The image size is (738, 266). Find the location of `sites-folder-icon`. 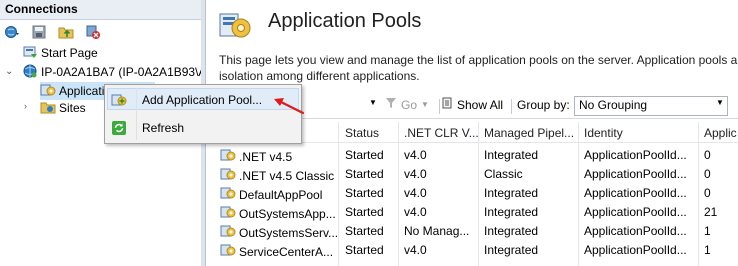

sites-folder-icon is located at coordinates (48, 108).